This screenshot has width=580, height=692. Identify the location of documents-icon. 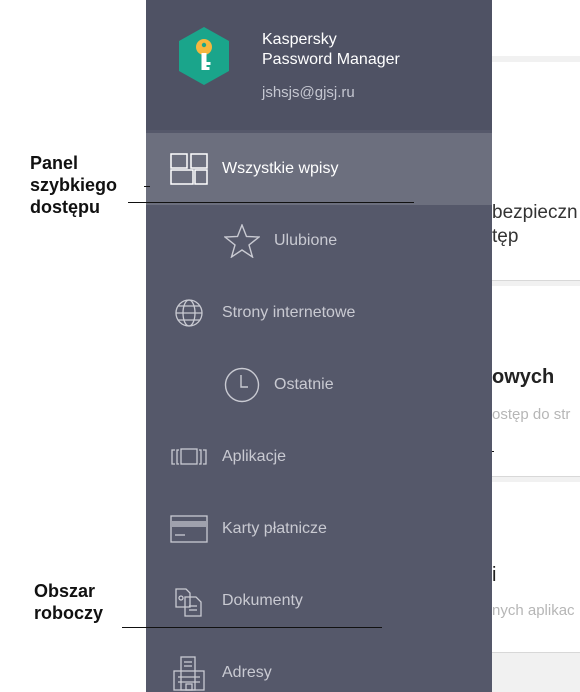
(188, 602).